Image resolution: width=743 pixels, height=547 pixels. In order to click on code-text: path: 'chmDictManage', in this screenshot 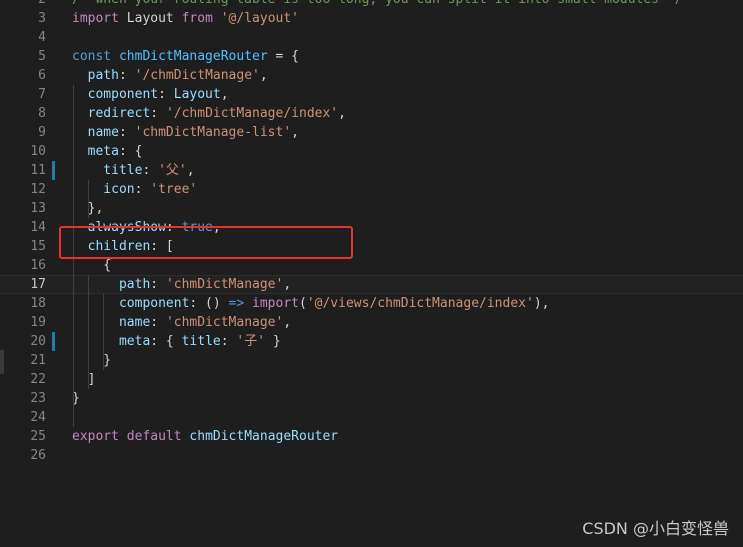, I will do `click(181, 284)`.